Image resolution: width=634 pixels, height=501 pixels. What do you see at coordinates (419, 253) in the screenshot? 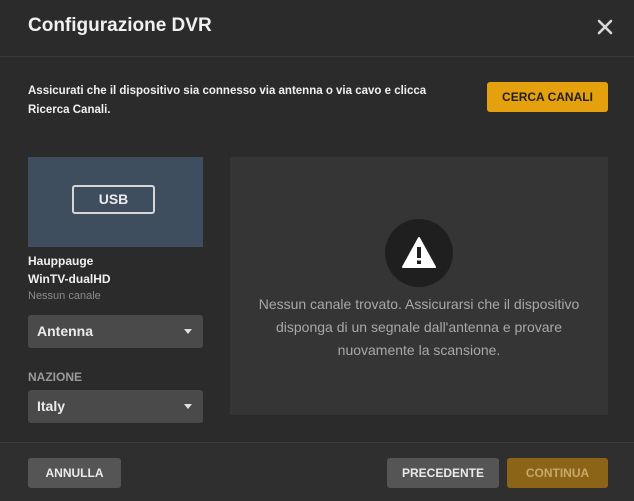
I see `warning-icon` at bounding box center [419, 253].